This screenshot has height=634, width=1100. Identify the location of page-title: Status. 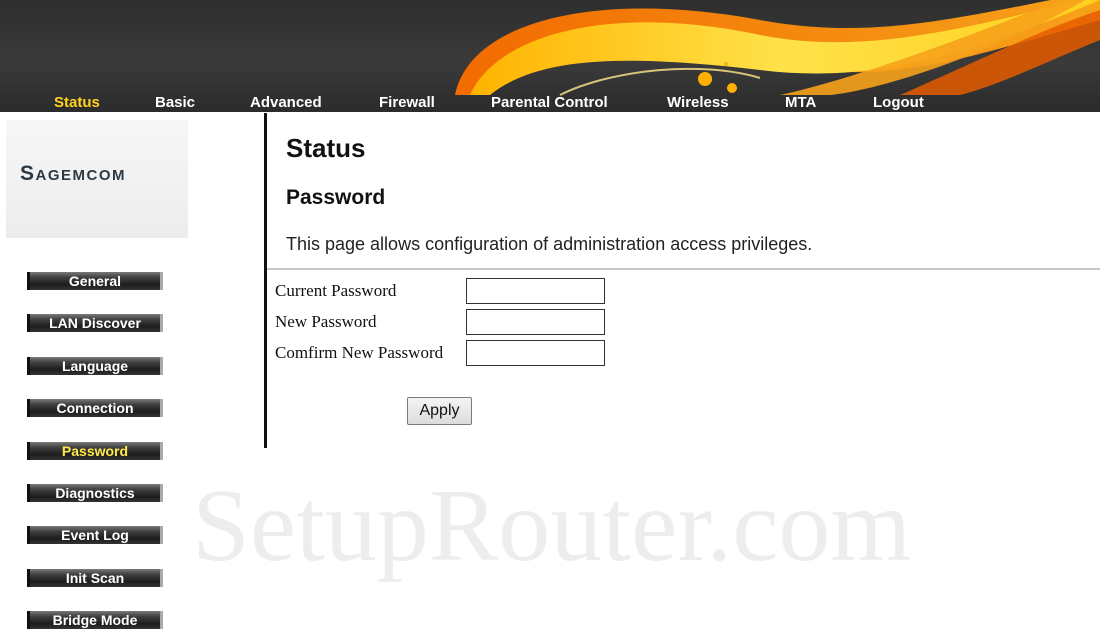
(326, 148).